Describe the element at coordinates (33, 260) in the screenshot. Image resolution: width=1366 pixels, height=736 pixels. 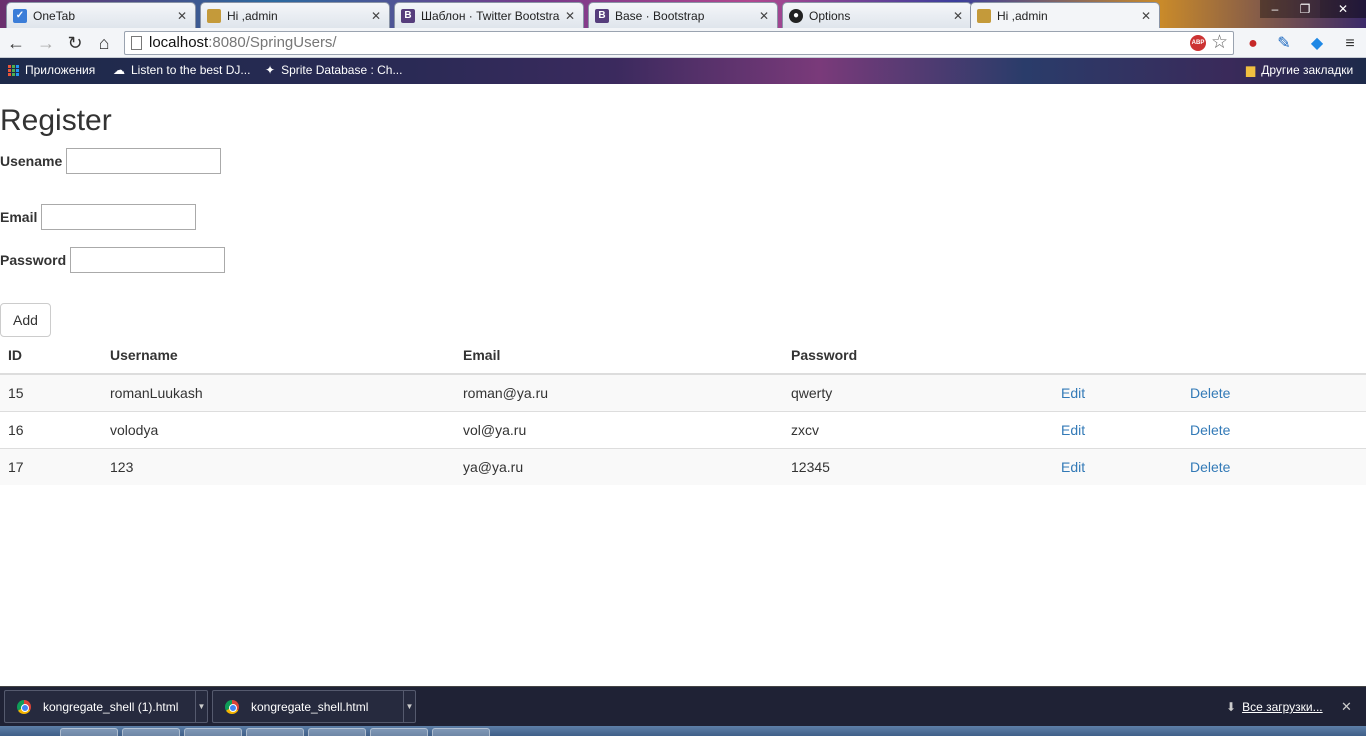
I see `password-label: Password` at that location.